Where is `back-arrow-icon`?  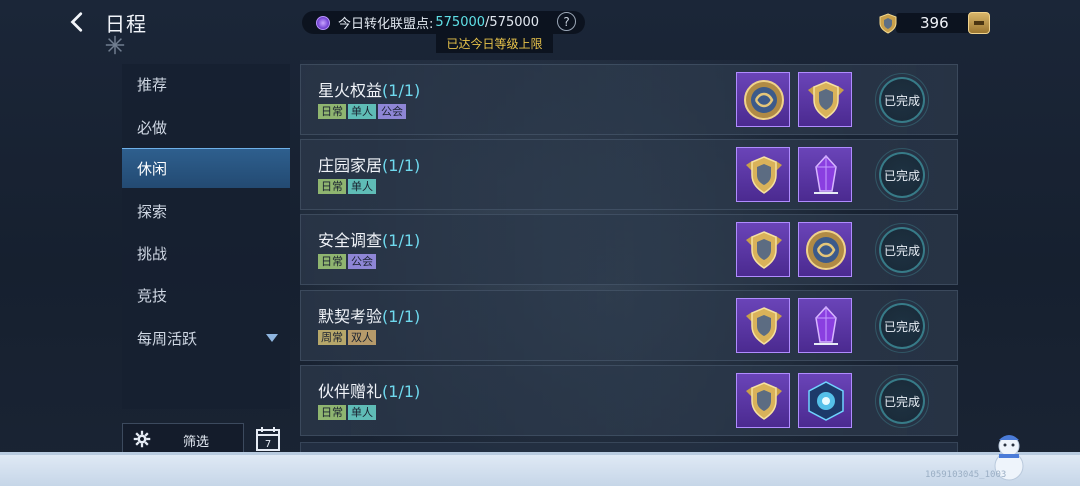 back-arrow-icon is located at coordinates (76, 22).